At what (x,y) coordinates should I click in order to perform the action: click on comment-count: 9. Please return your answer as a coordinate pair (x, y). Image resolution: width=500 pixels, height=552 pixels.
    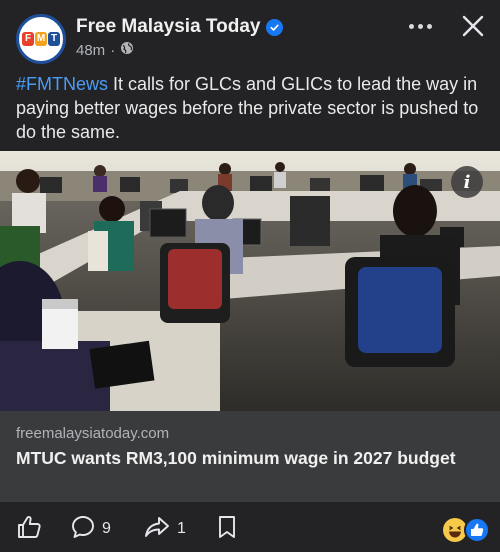
    Looking at the image, I should click on (106, 528).